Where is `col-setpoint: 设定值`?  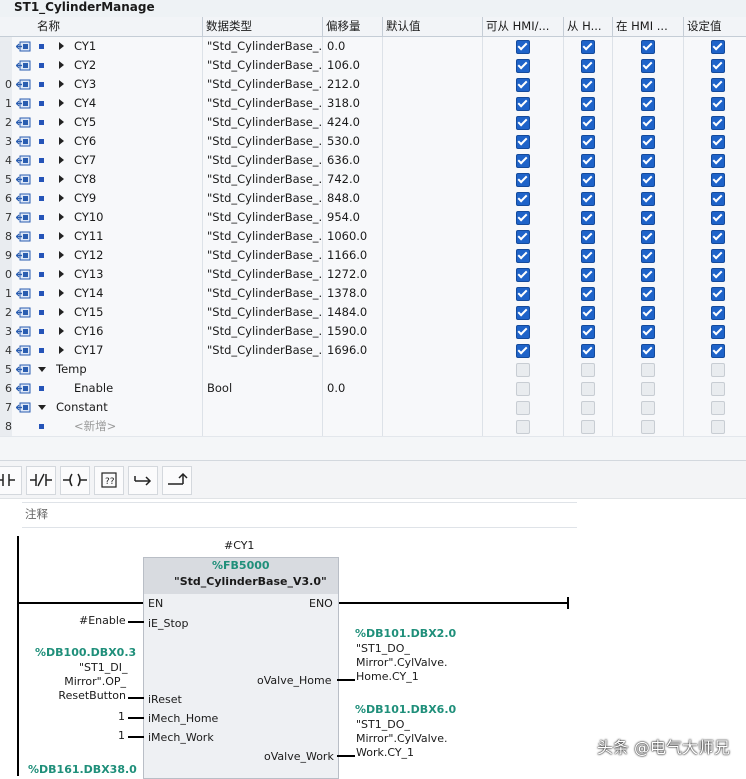
col-setpoint: 设定值 is located at coordinates (716, 26).